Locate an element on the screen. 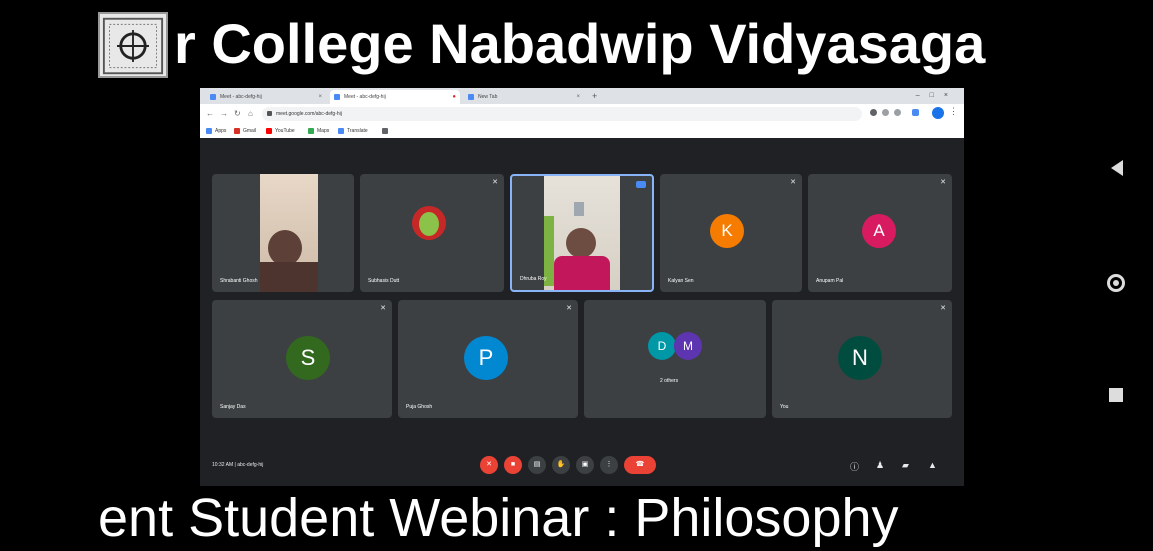 The height and width of the screenshot is (551, 1153). participant-name: Dhruba Roy is located at coordinates (533, 279).